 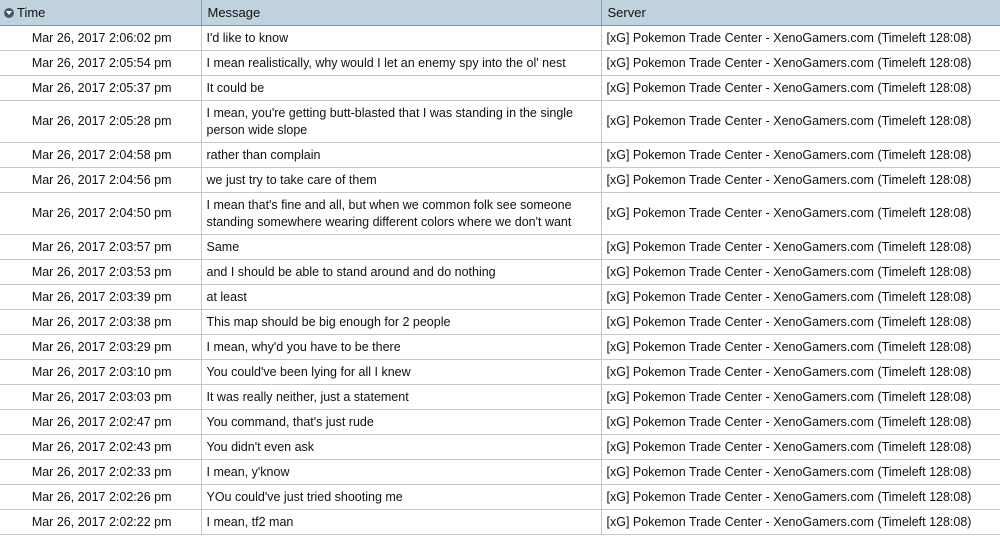 What do you see at coordinates (401, 397) in the screenshot?
I see `message-cell: It was really neither, just a statement` at bounding box center [401, 397].